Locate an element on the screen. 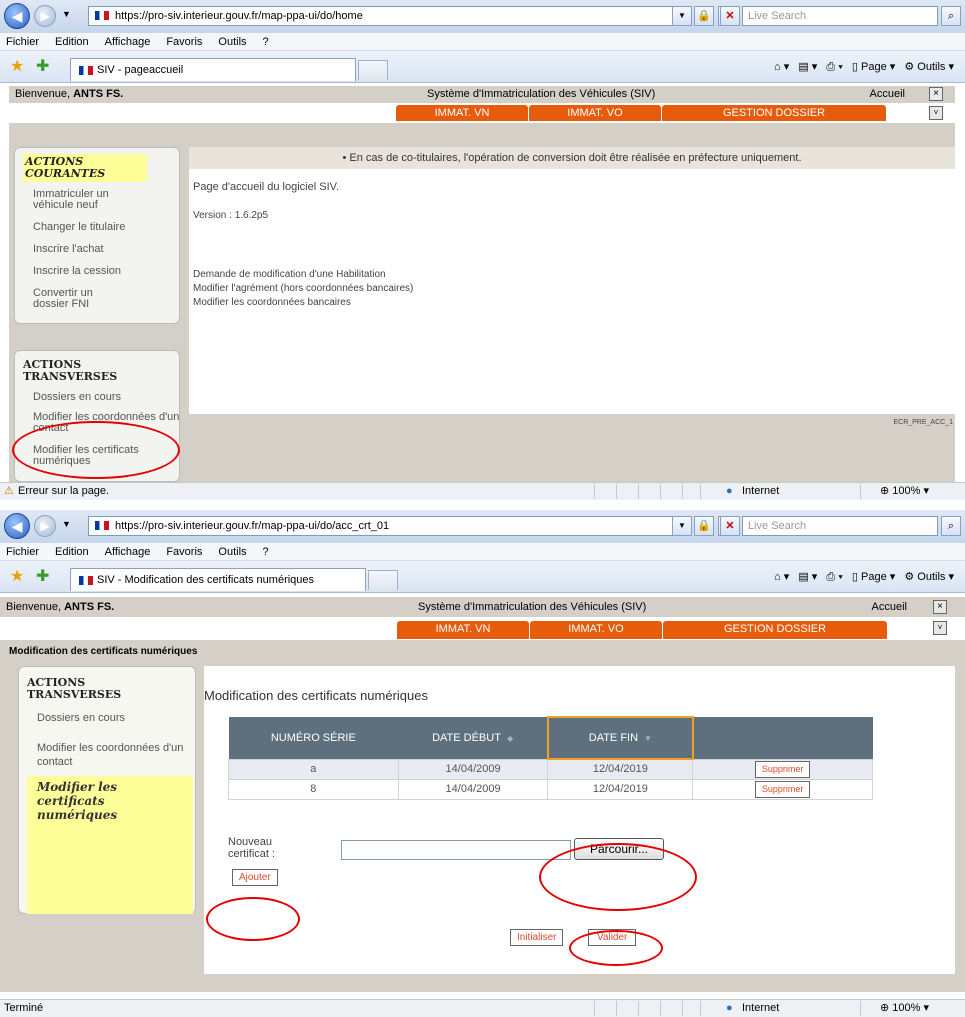  status-text: Erreur sur la page. is located at coordinates (63, 491).